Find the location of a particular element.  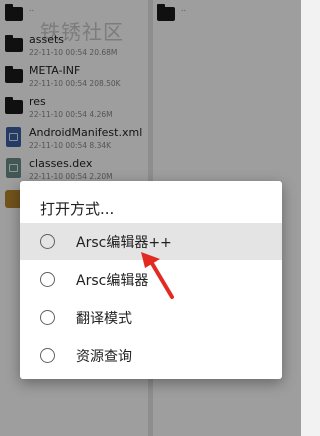

option-label: Arsc编辑器++ is located at coordinates (124, 243).